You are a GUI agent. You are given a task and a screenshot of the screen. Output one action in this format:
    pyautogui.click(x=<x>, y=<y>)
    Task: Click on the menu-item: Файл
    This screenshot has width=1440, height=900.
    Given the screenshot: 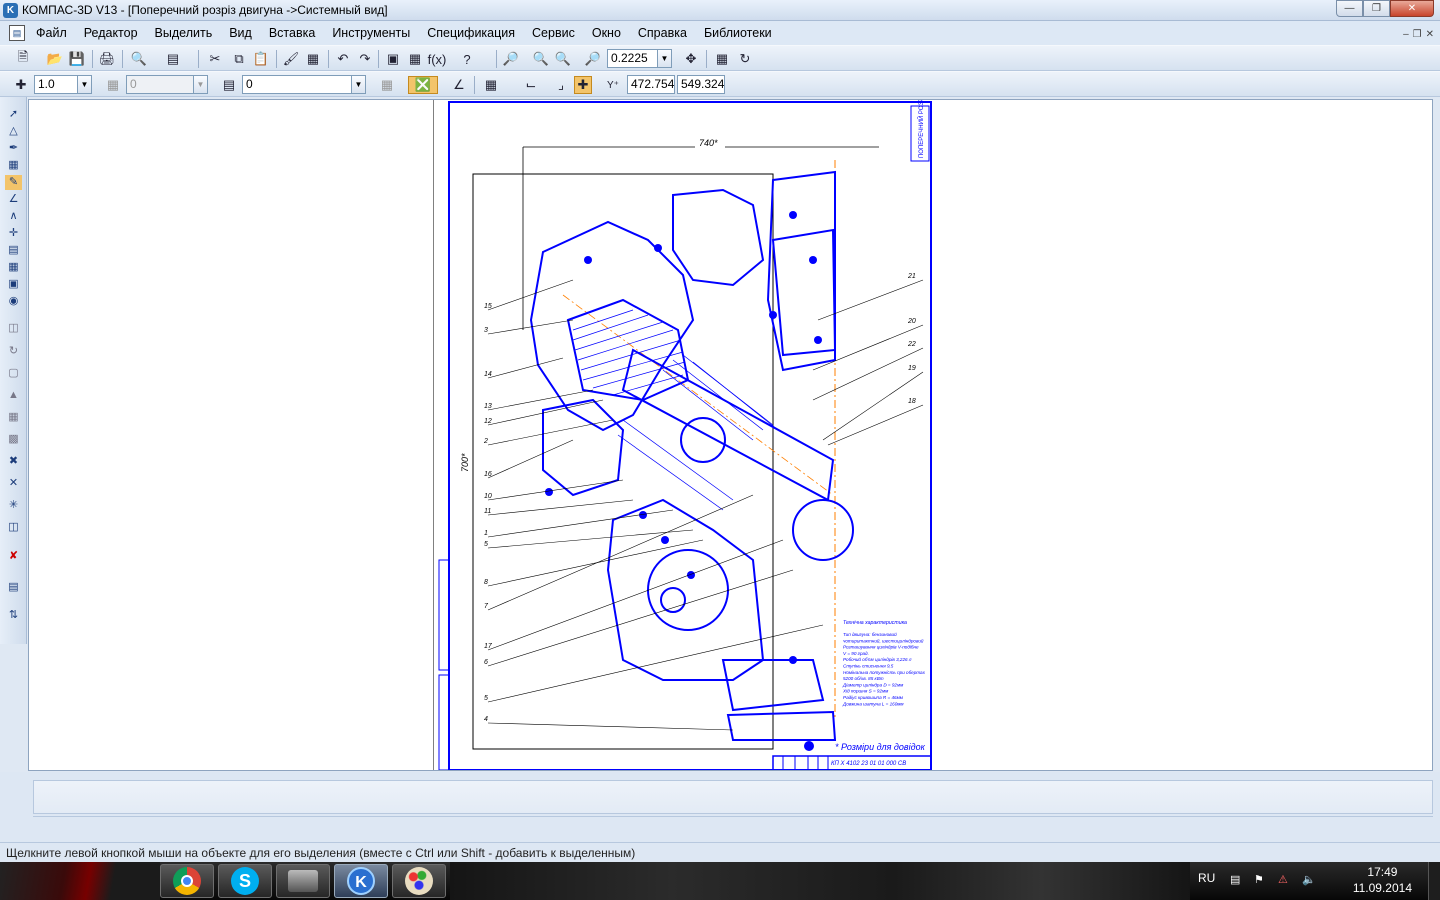 What is the action you would take?
    pyautogui.click(x=56, y=33)
    